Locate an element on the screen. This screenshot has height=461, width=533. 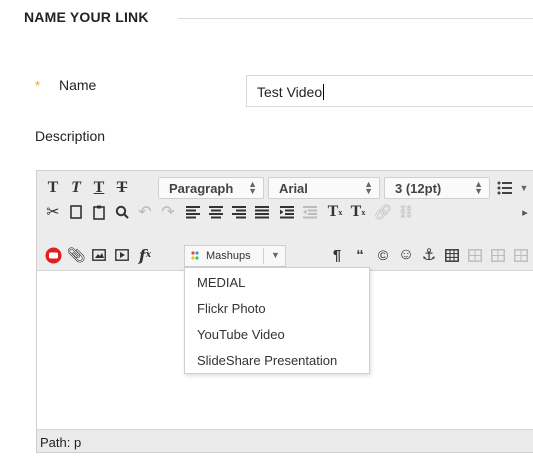
text-caret is located at coordinates (324, 92).